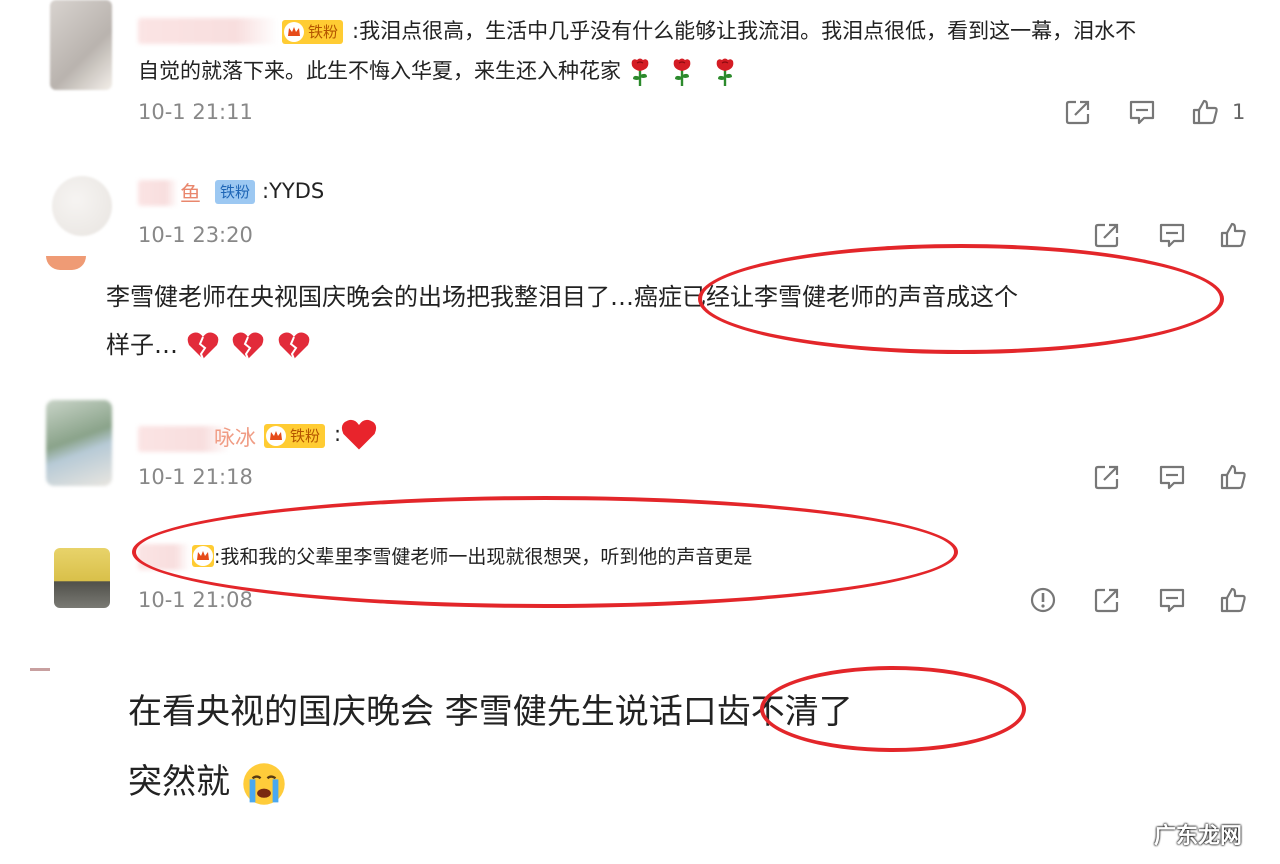 Image resolution: width=1280 pixels, height=864 pixels. Describe the element at coordinates (195, 477) in the screenshot. I see `comment-time: 10-1 21:18` at that location.